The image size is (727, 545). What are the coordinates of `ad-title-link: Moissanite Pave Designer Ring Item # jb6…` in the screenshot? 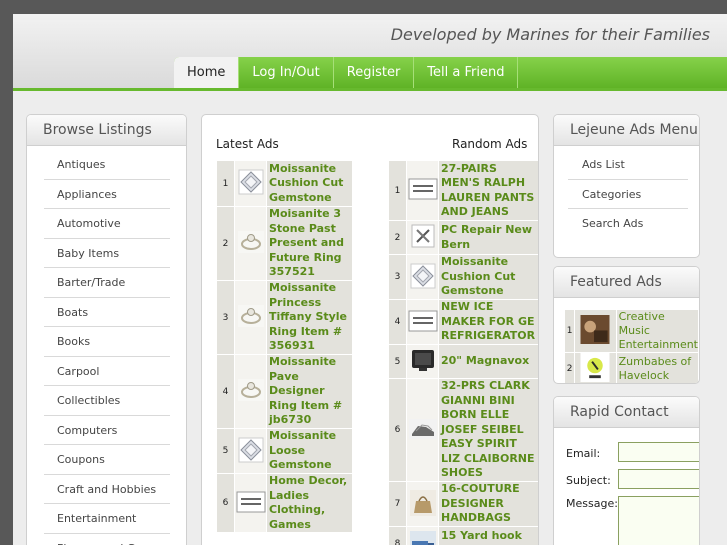 It's located at (309, 391).